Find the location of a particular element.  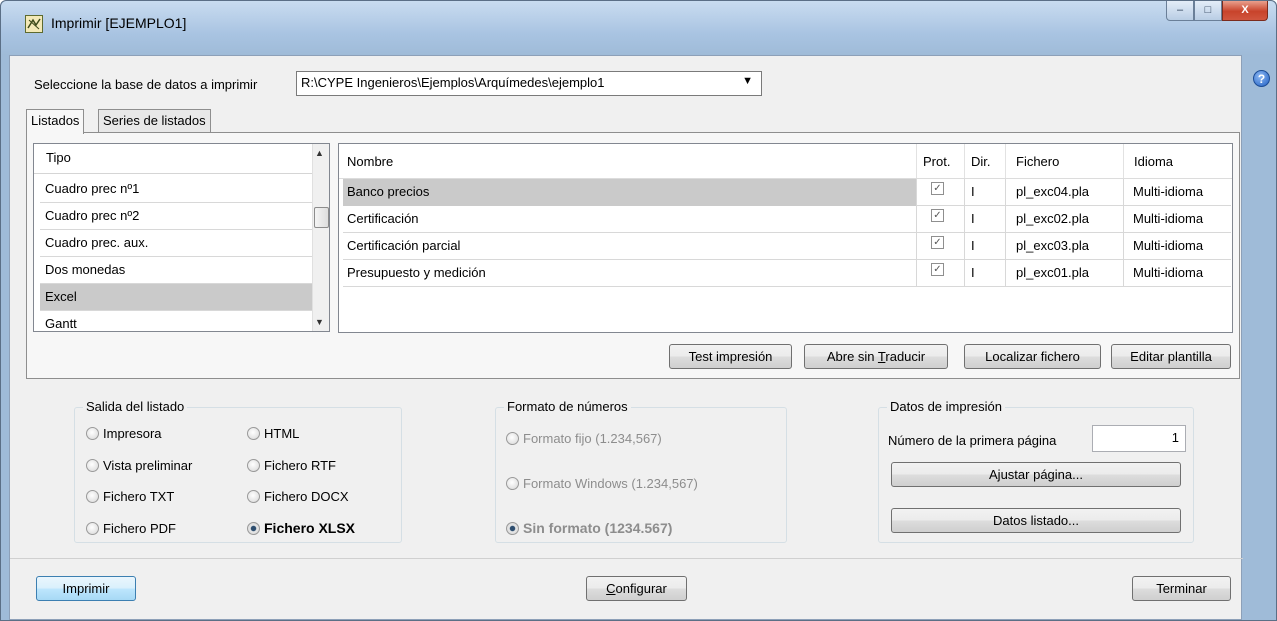

radio-html: HTML is located at coordinates (273, 433).